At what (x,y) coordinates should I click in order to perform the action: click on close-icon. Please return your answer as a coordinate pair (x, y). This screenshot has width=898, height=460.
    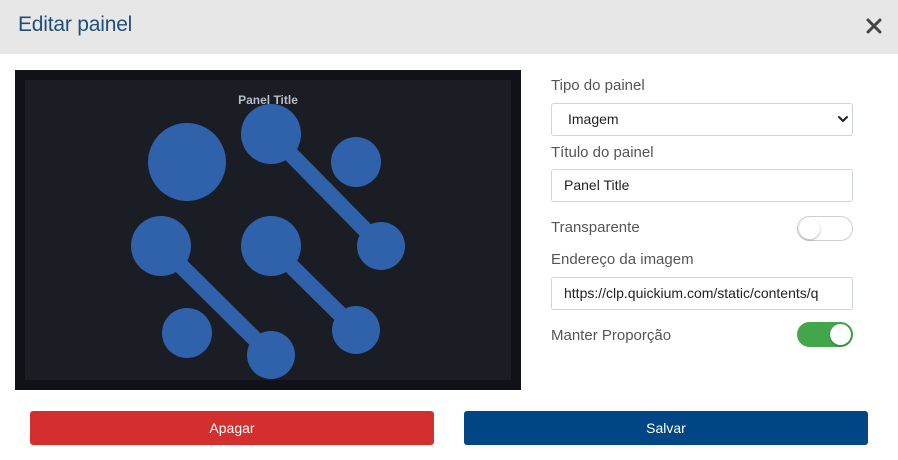
    Looking at the image, I should click on (874, 26).